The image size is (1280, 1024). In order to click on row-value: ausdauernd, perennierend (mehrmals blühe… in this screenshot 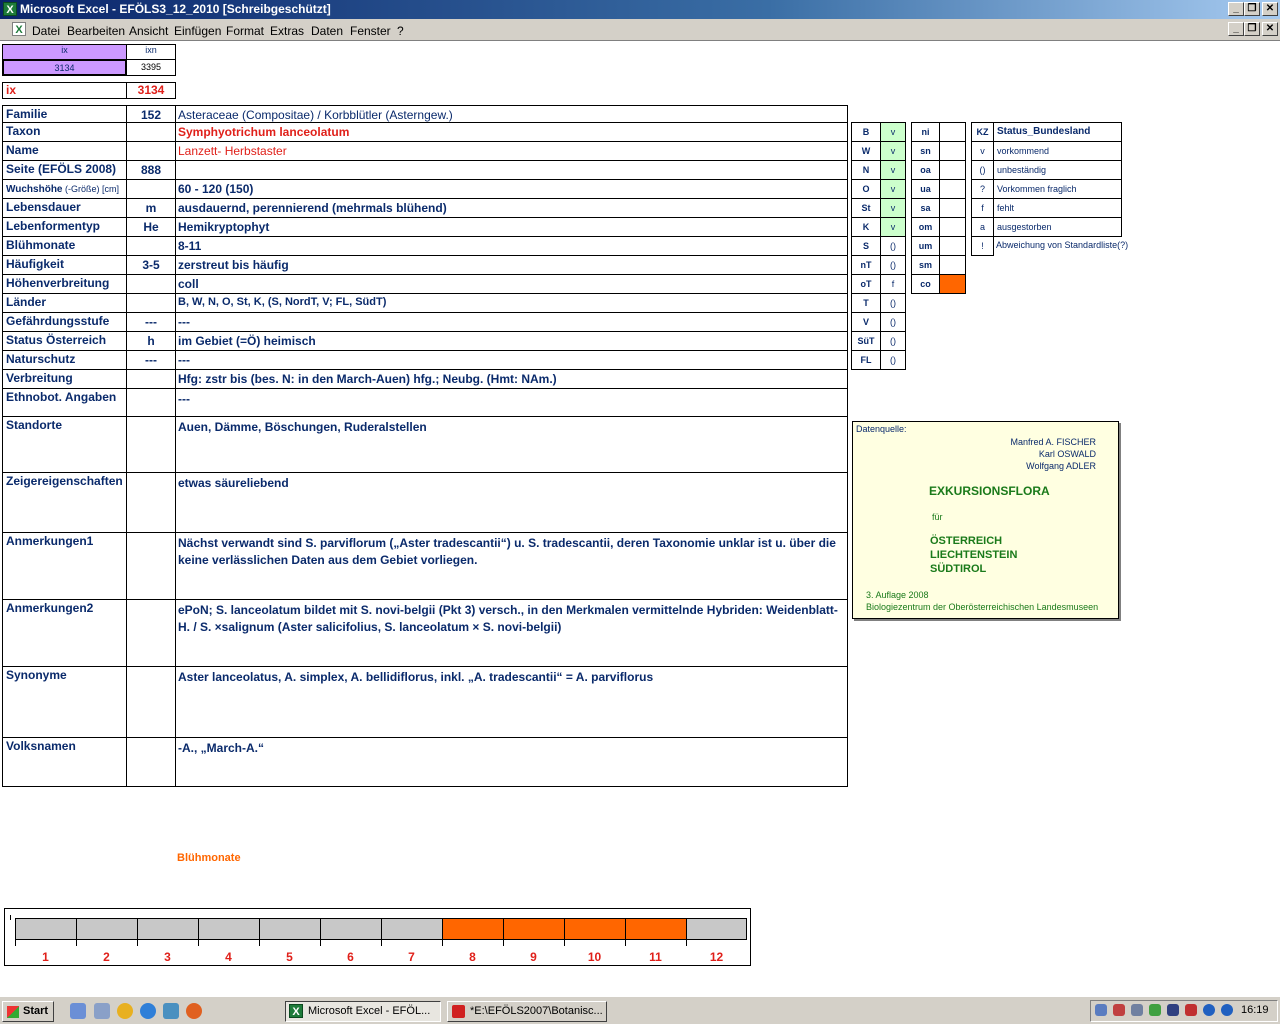, I will do `click(511, 208)`.